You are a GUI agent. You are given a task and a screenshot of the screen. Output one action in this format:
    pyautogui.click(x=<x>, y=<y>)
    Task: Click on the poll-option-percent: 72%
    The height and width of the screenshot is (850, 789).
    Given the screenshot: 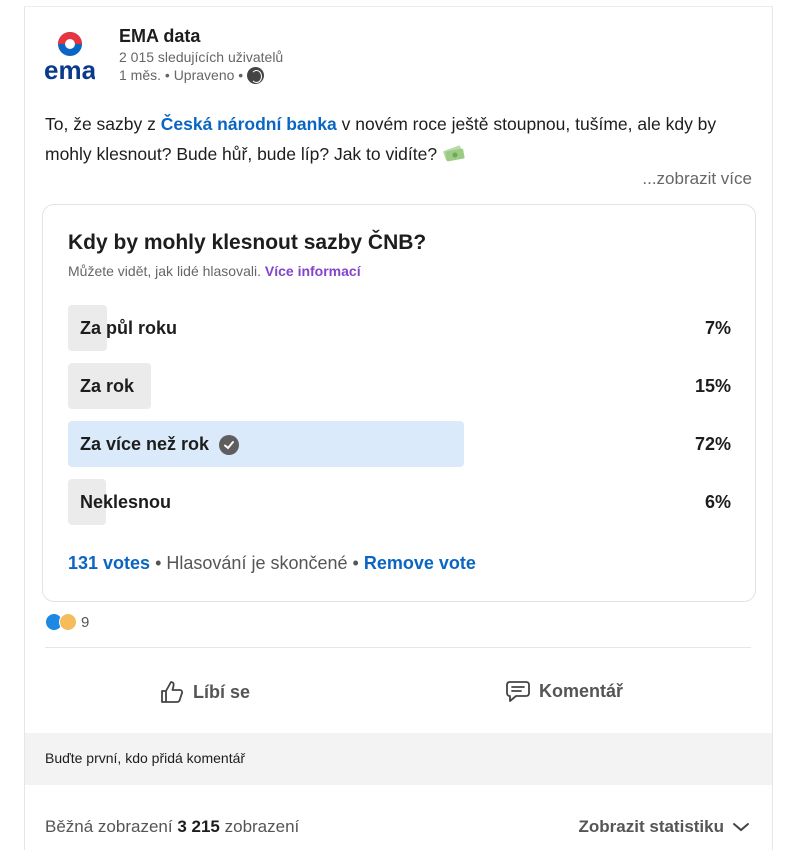 What is the action you would take?
    pyautogui.click(x=712, y=444)
    